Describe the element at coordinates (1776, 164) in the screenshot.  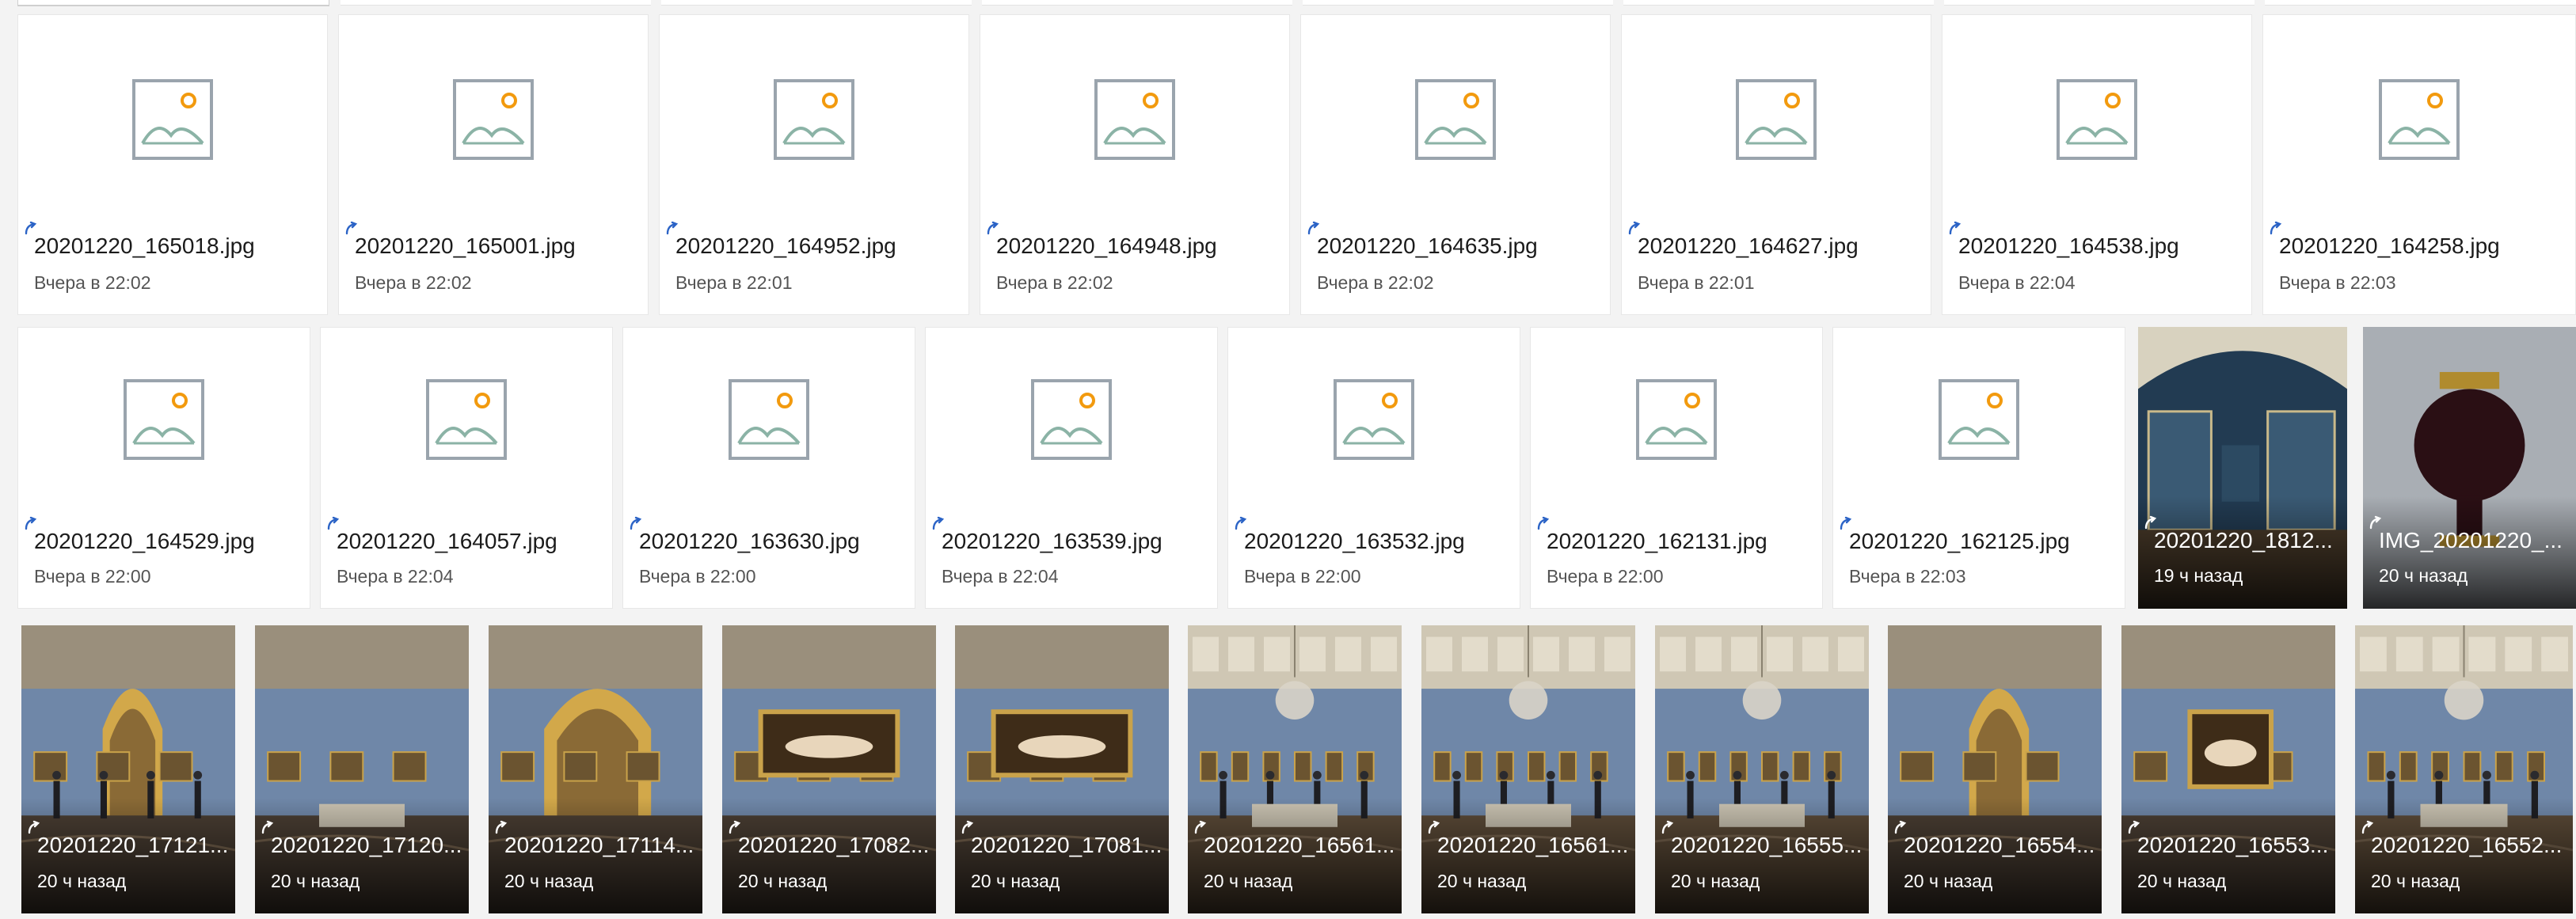
I see `file-tile: 20201220_164627.jpg Вчера в 22:01` at that location.